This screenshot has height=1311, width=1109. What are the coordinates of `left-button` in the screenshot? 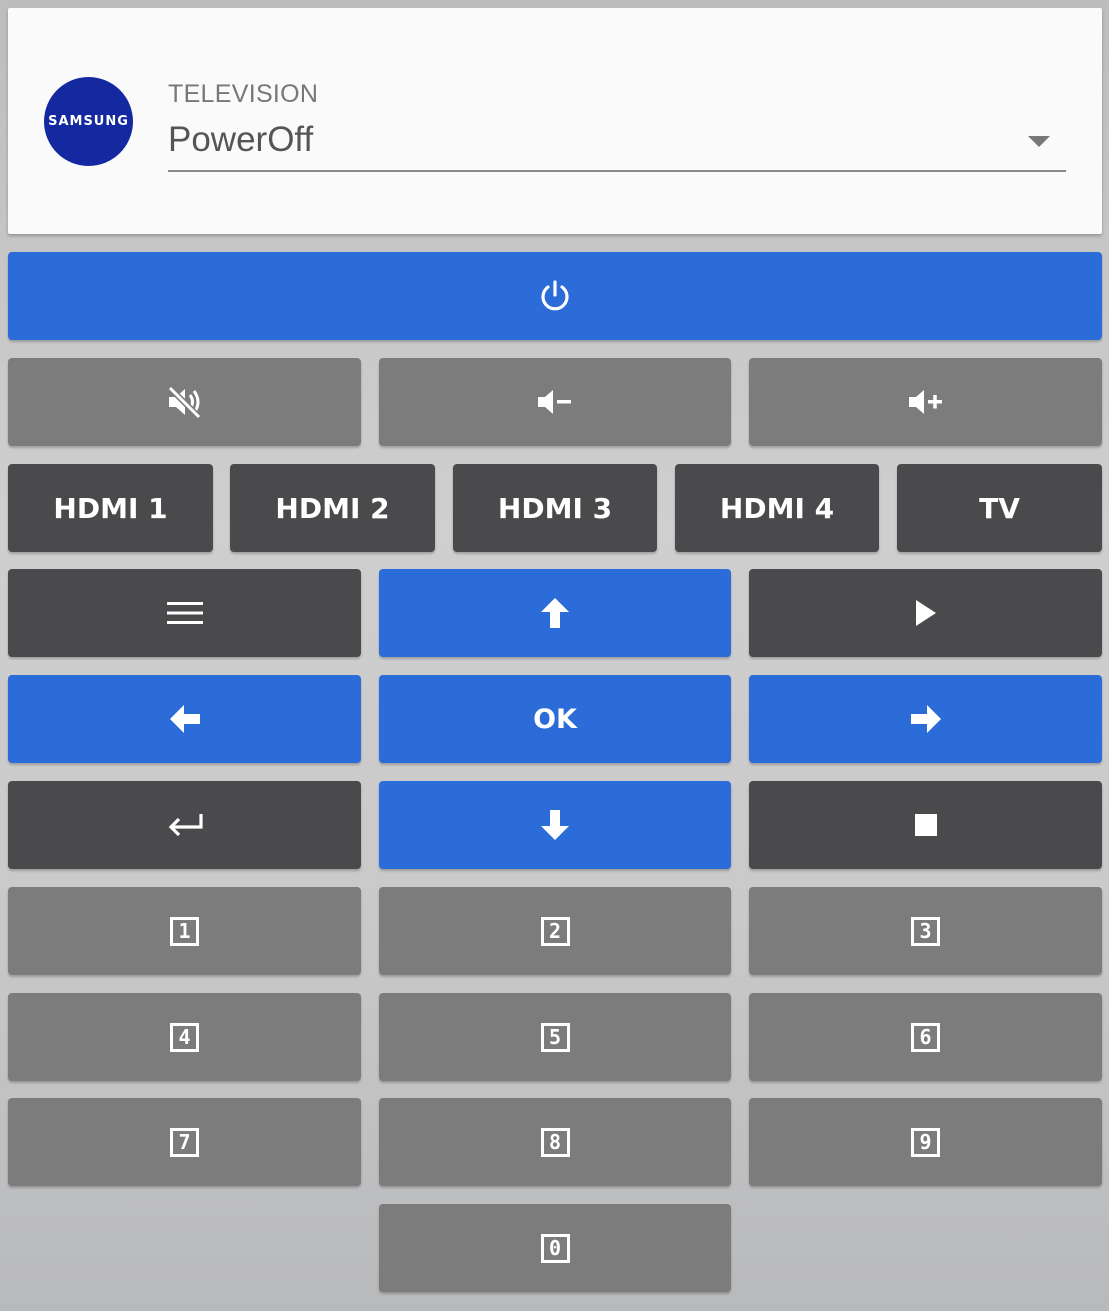 It's located at (184, 719).